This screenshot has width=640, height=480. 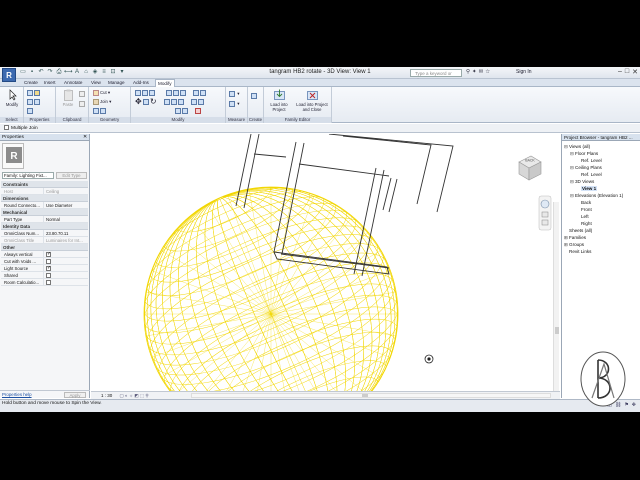 What do you see at coordinates (23, 72) in the screenshot?
I see `open-icon: ▭` at bounding box center [23, 72].